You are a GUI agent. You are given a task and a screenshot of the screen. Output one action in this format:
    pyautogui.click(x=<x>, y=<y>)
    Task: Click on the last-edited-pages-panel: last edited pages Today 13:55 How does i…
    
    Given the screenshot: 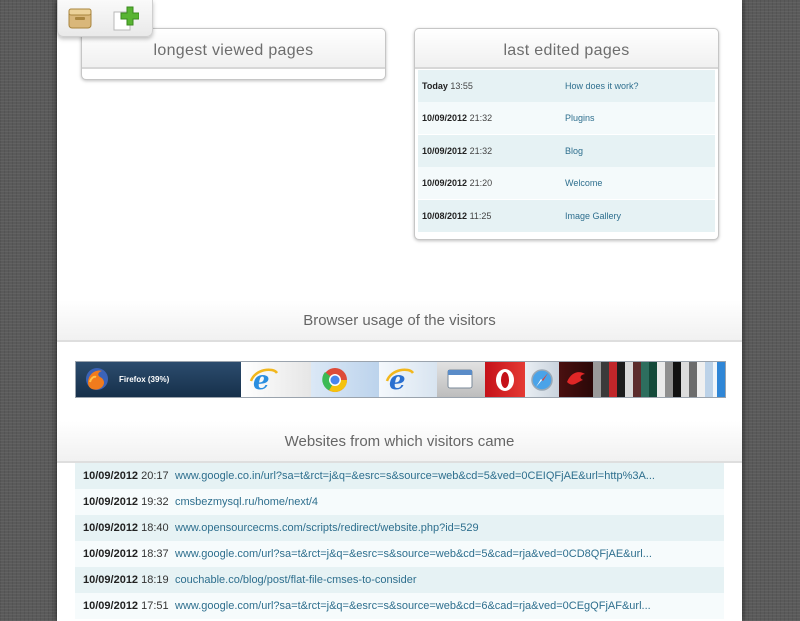 What is the action you would take?
    pyautogui.click(x=566, y=134)
    